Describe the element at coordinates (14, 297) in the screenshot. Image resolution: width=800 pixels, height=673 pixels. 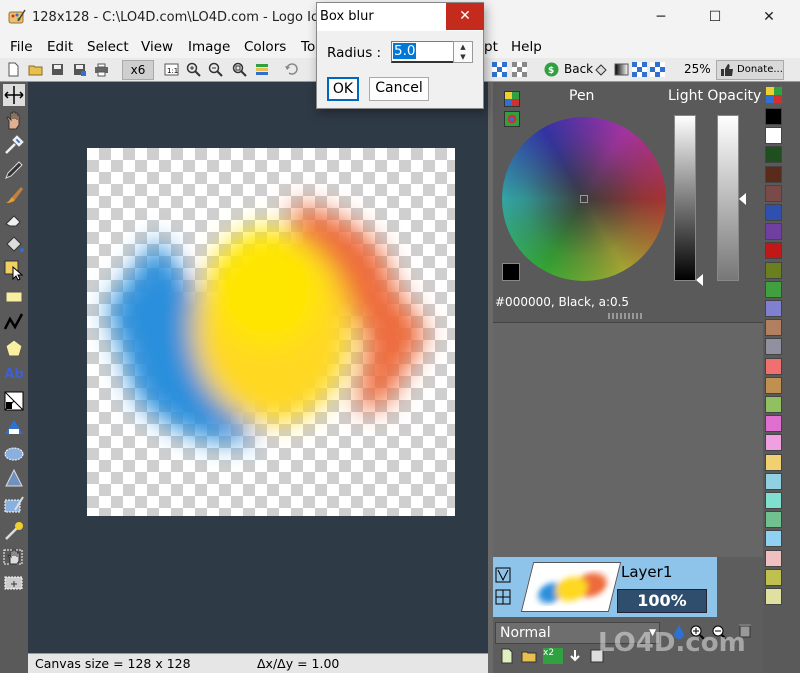
I see `rectangle-tool-icon` at that location.